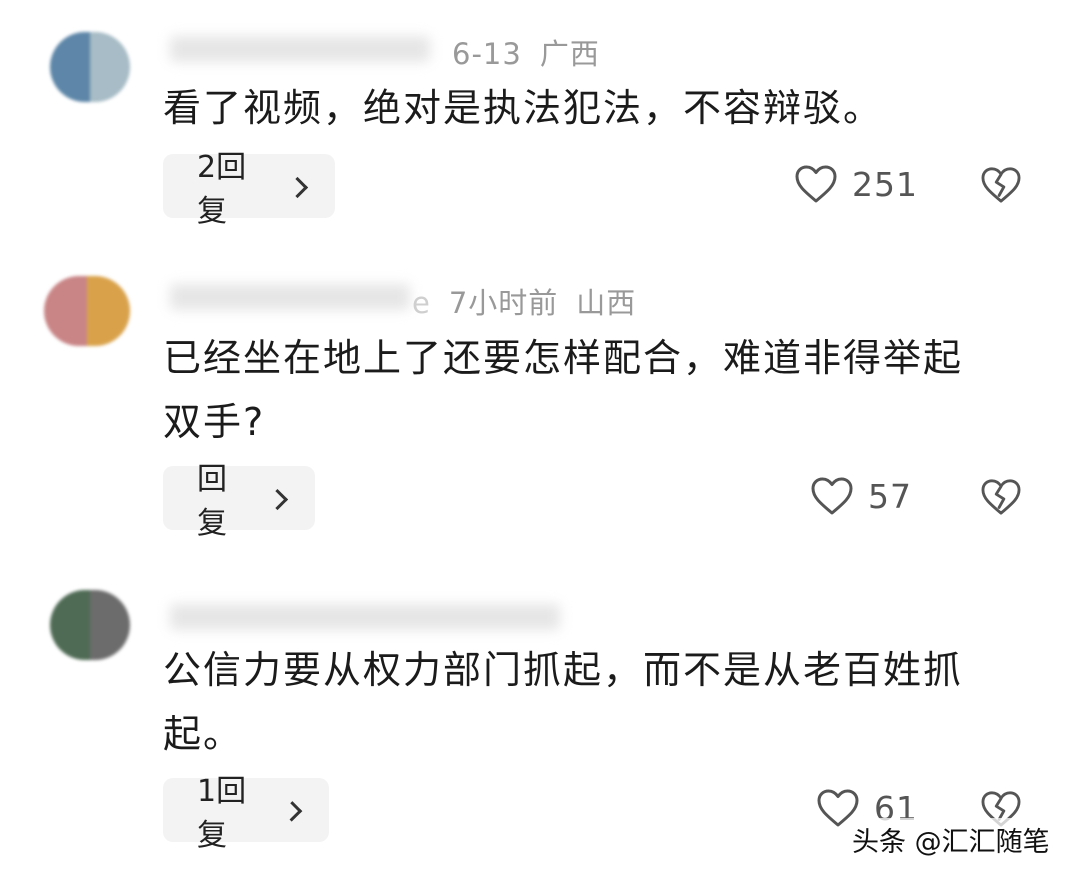 The height and width of the screenshot is (875, 1080). I want to click on reply-button: 回复, so click(239, 501).